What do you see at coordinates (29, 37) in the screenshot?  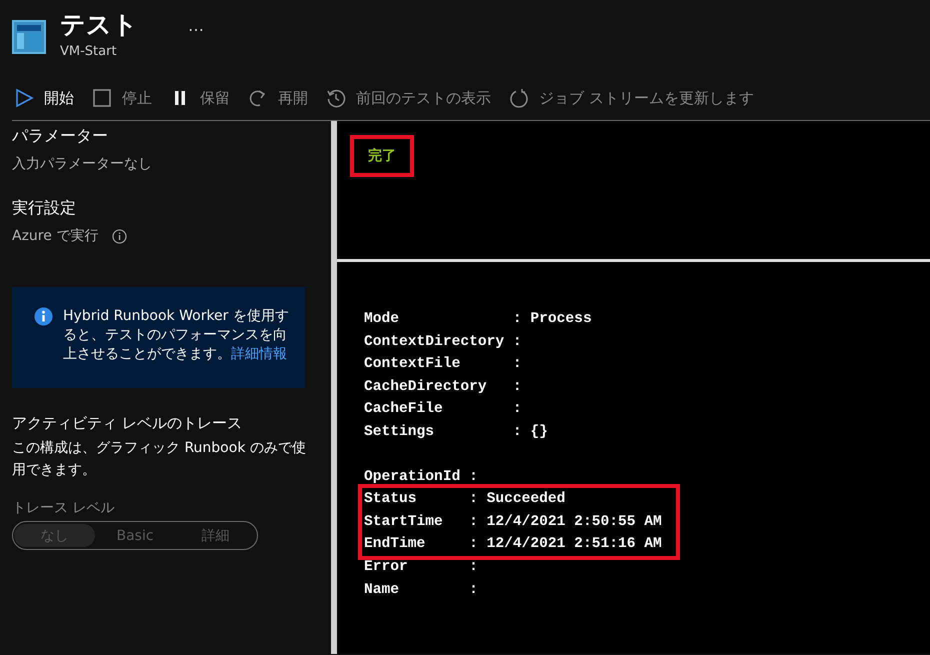 I see `runbook-icon` at bounding box center [29, 37].